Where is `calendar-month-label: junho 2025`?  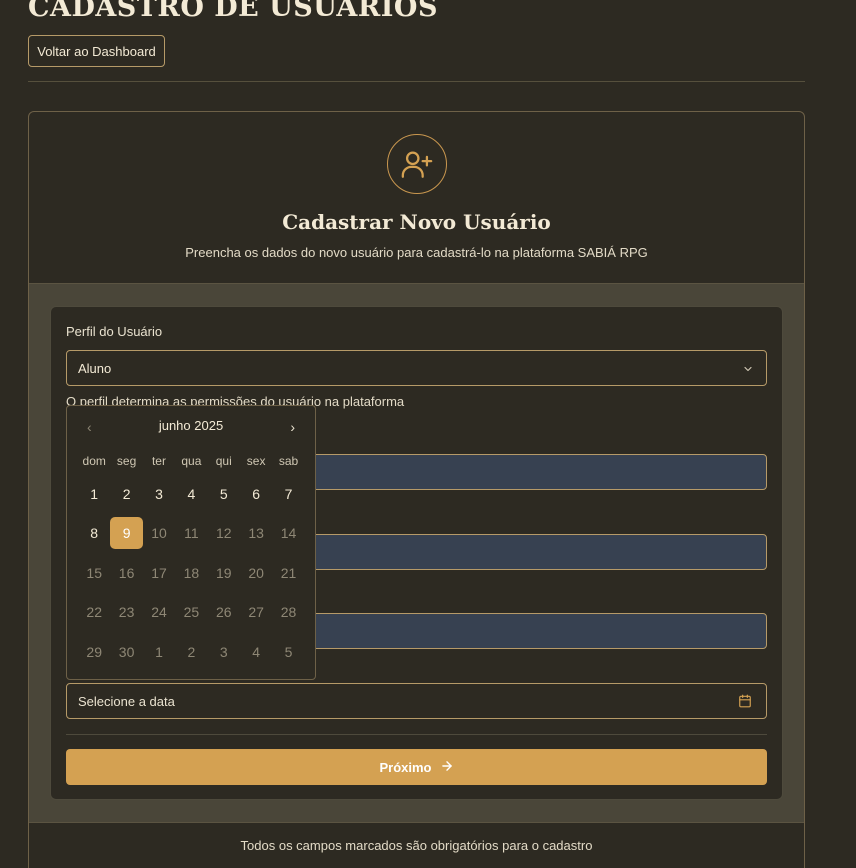 calendar-month-label: junho 2025 is located at coordinates (191, 425).